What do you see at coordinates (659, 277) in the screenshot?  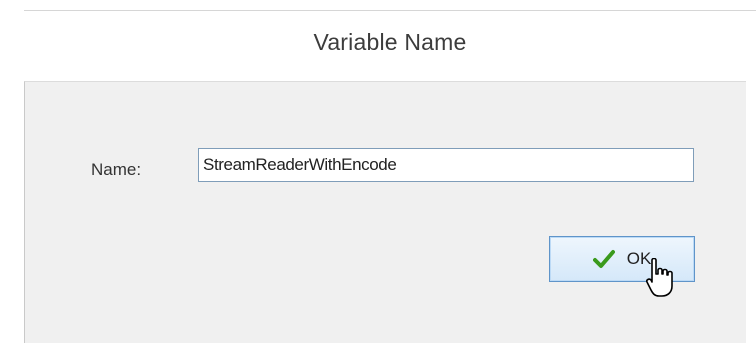 I see `mouse-pointer-icon` at bounding box center [659, 277].